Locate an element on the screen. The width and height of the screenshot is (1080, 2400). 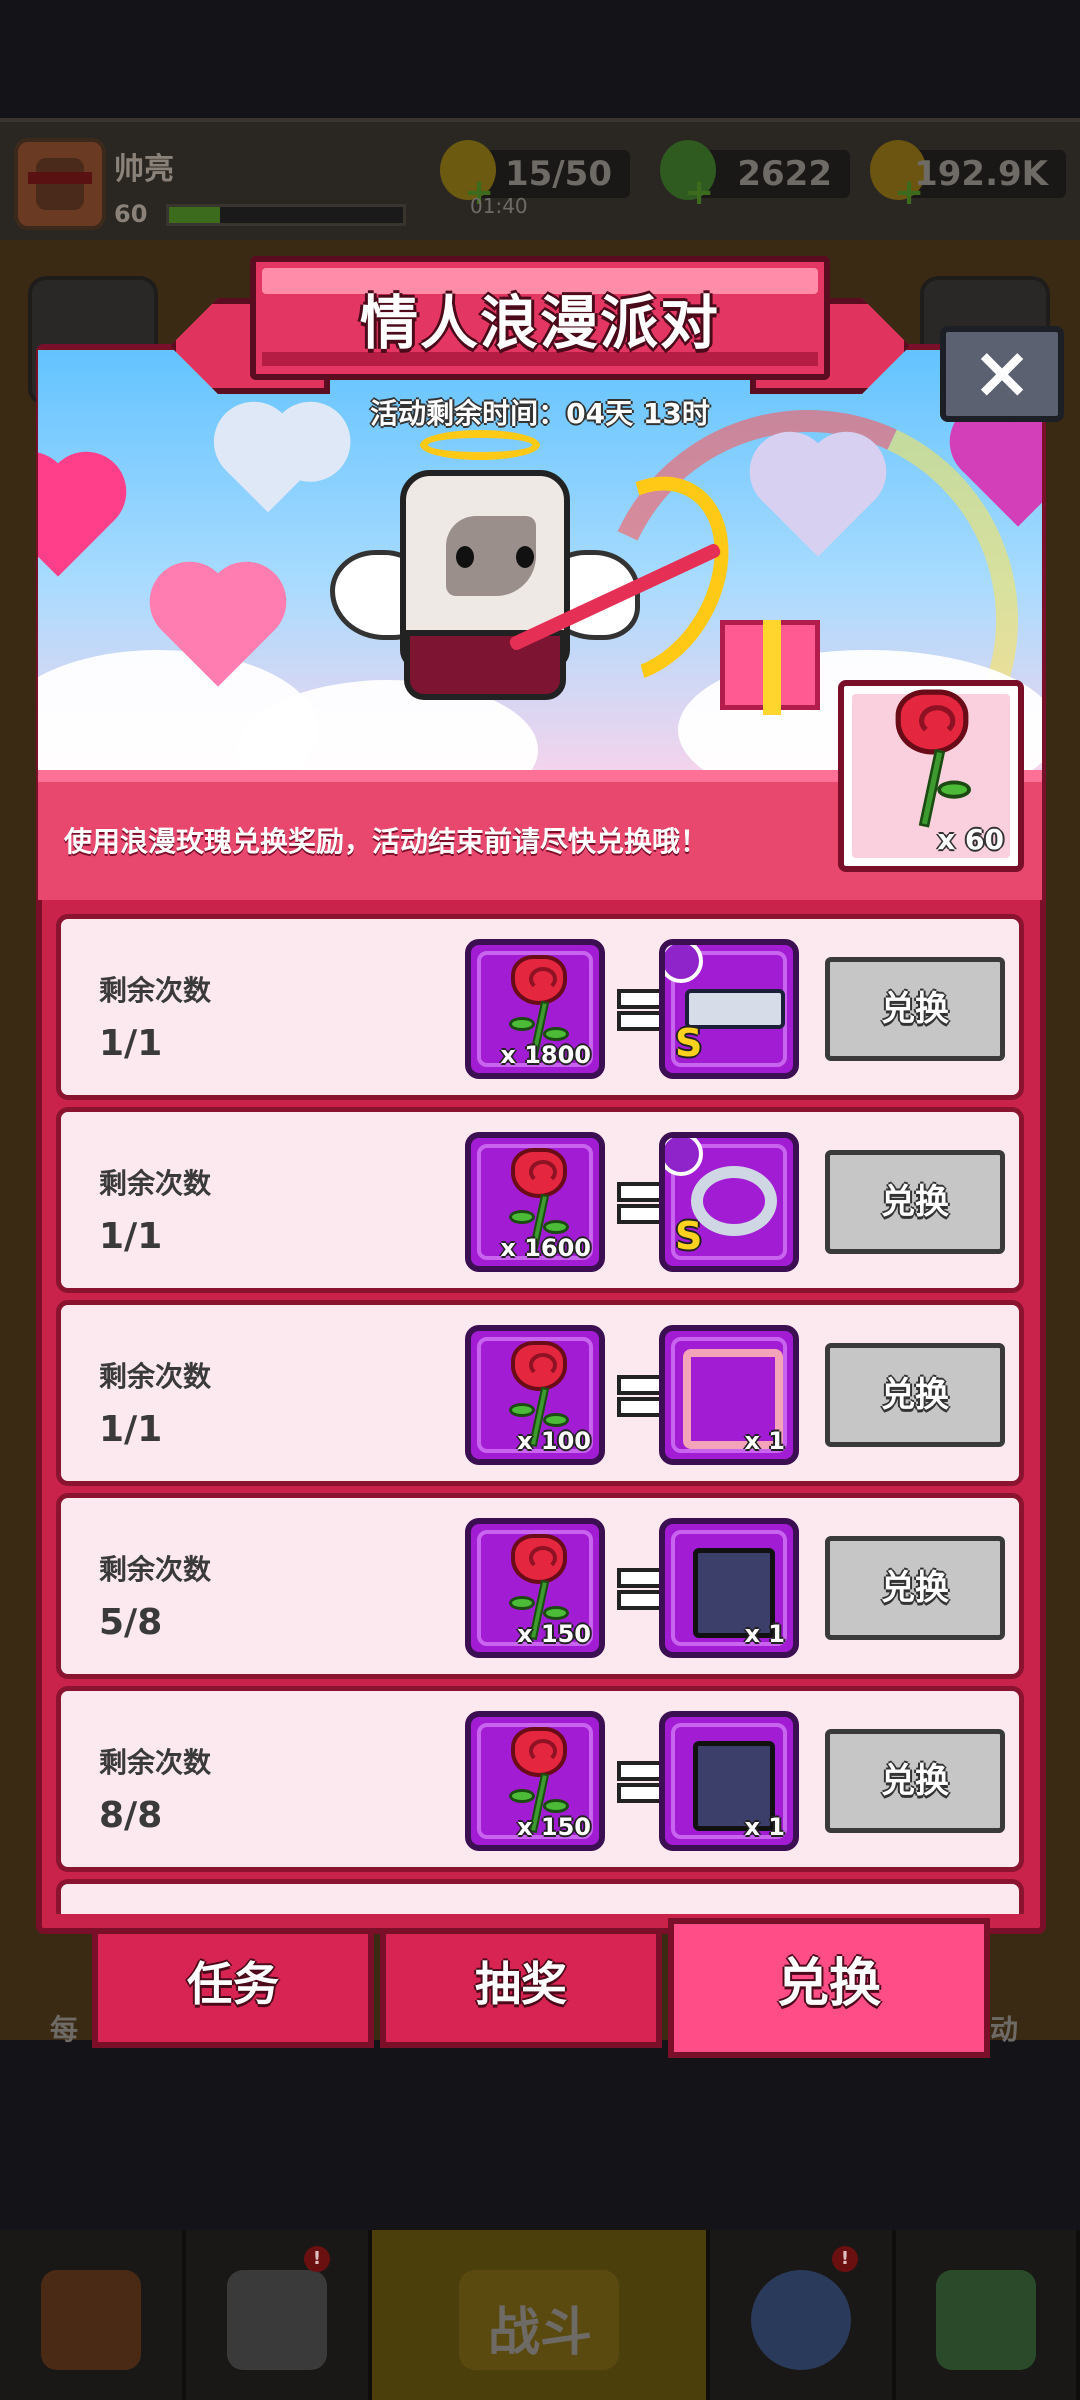
heart-icon is located at coordinates (268, 470).